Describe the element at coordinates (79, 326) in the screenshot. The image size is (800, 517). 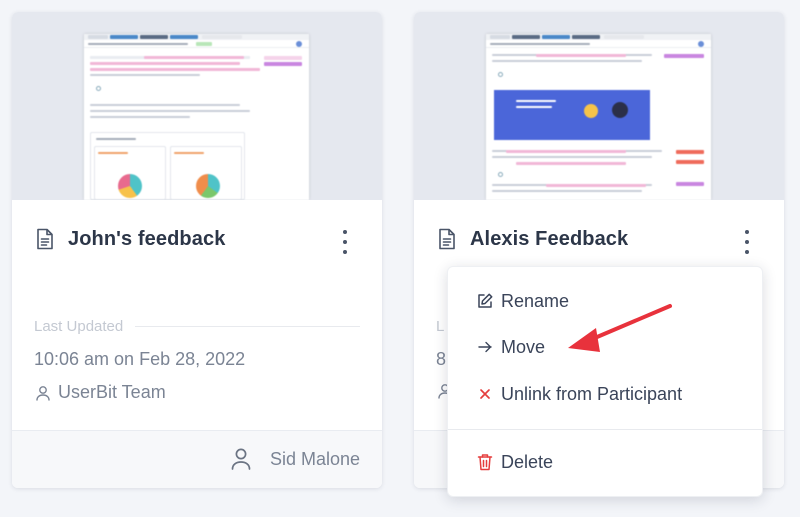
I see `last-updated-label: Last Updated` at that location.